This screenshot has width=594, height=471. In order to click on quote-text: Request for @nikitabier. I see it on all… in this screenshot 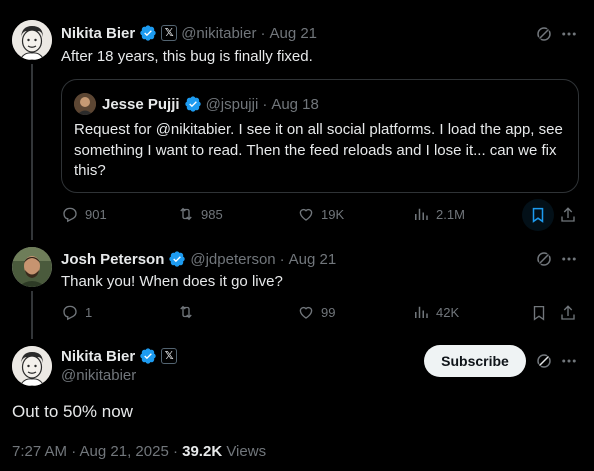, I will do `click(318, 150)`.